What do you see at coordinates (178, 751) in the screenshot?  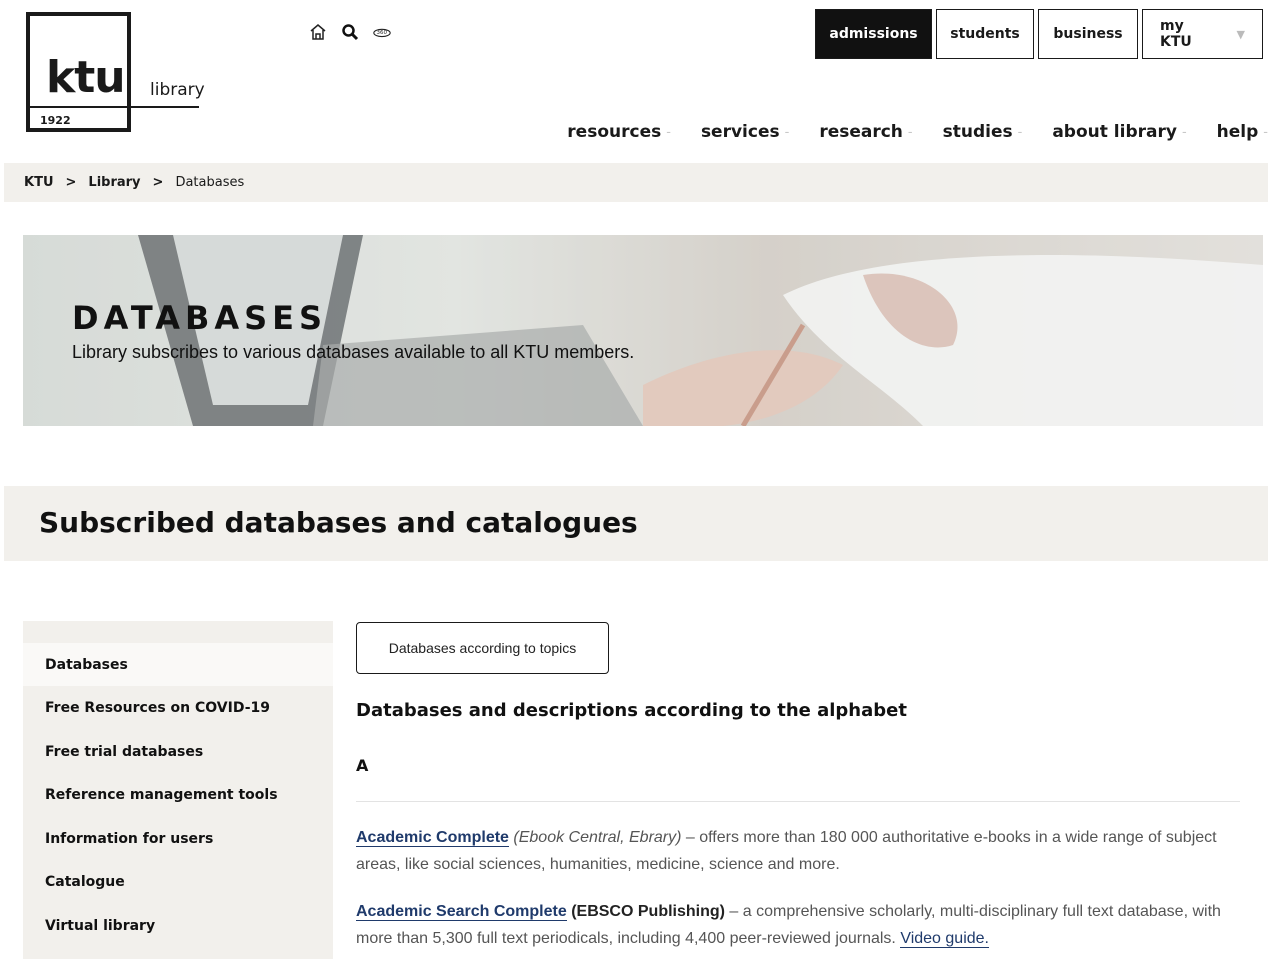 I see `sidebar-item-free-trial: Free trial databases` at bounding box center [178, 751].